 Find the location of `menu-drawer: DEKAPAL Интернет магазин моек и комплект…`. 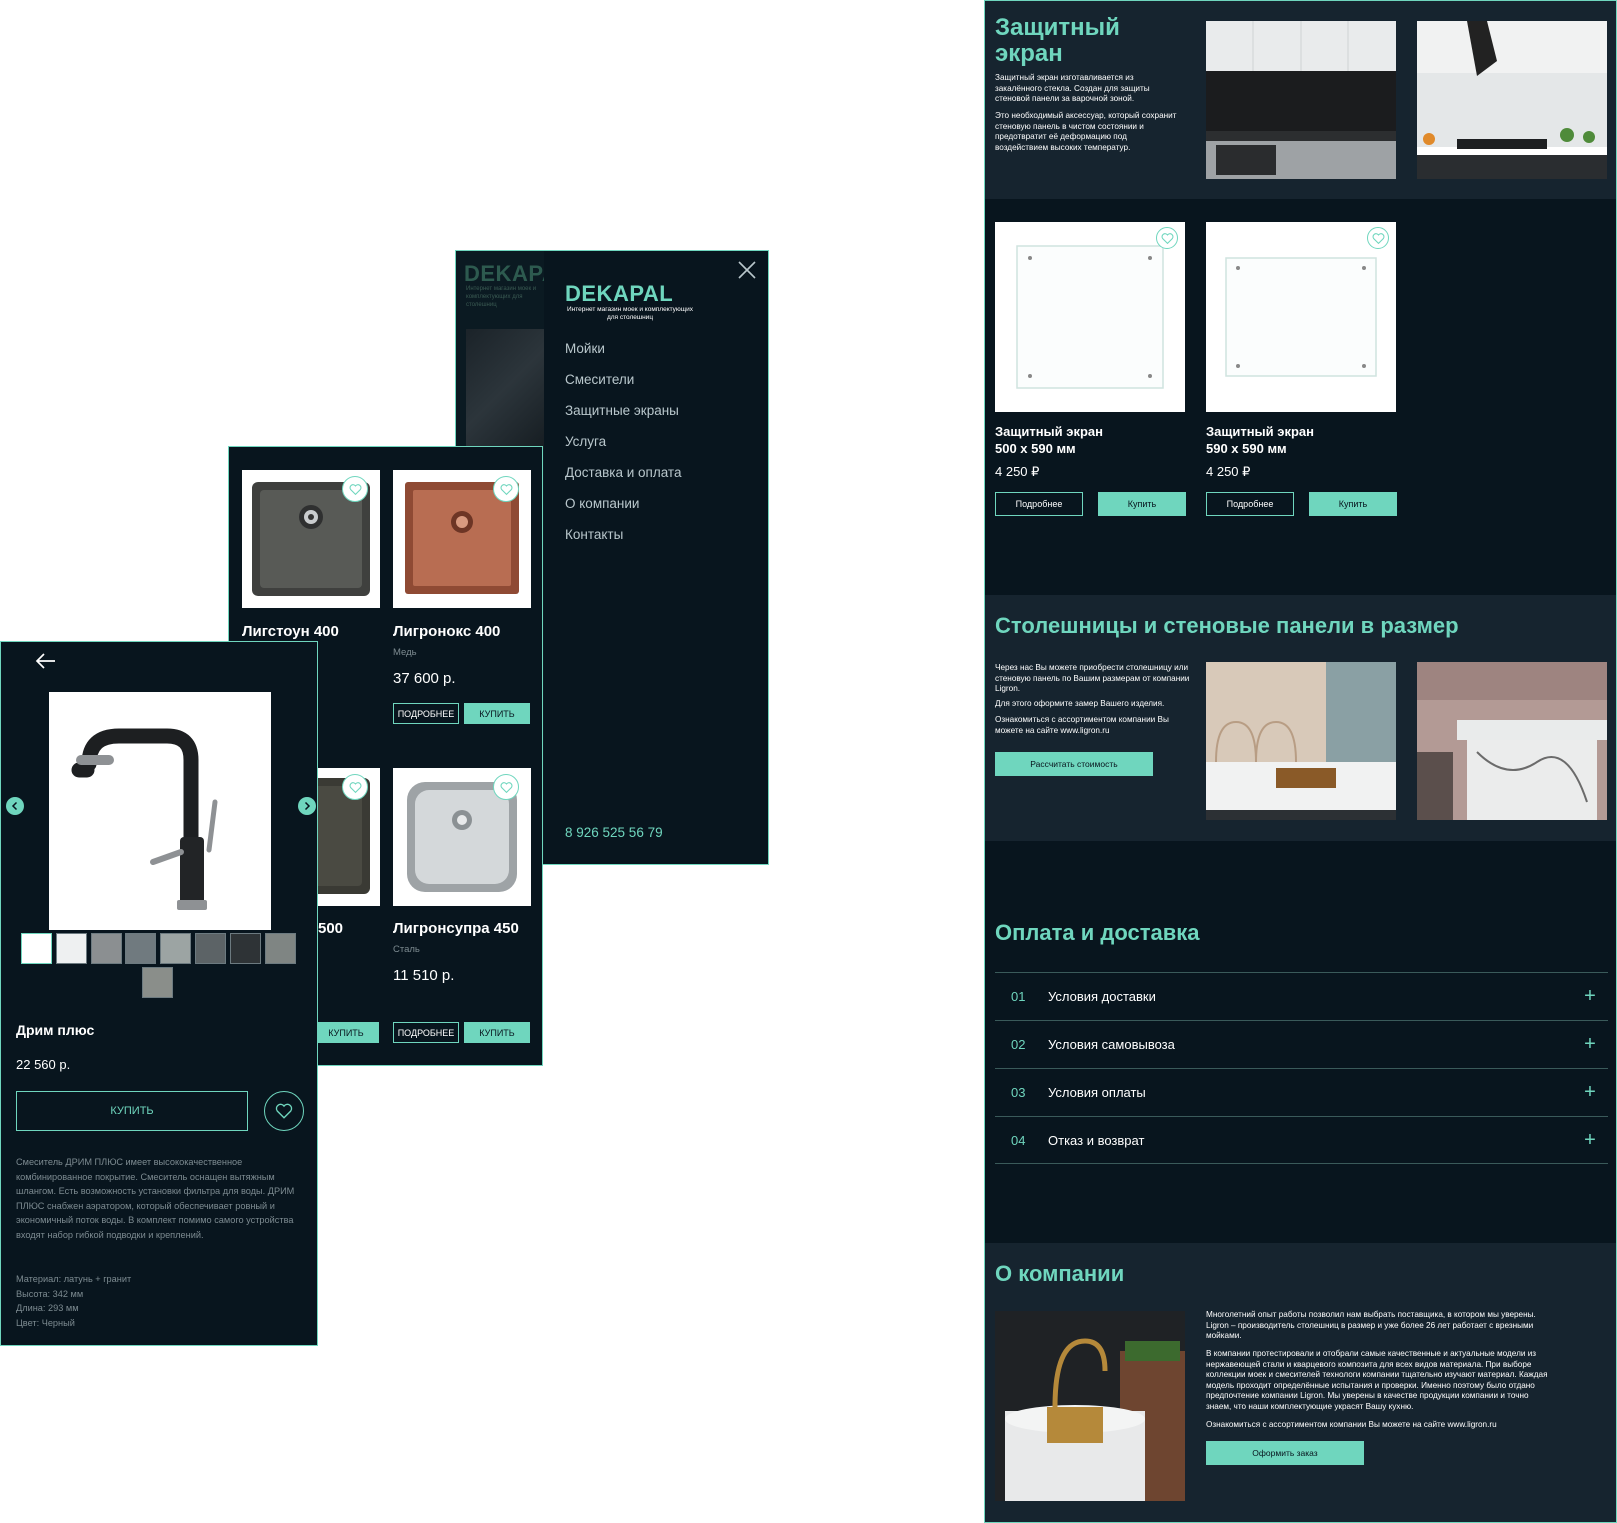

menu-drawer: DEKAPAL Интернет магазин моек и комплект… is located at coordinates (656, 557).